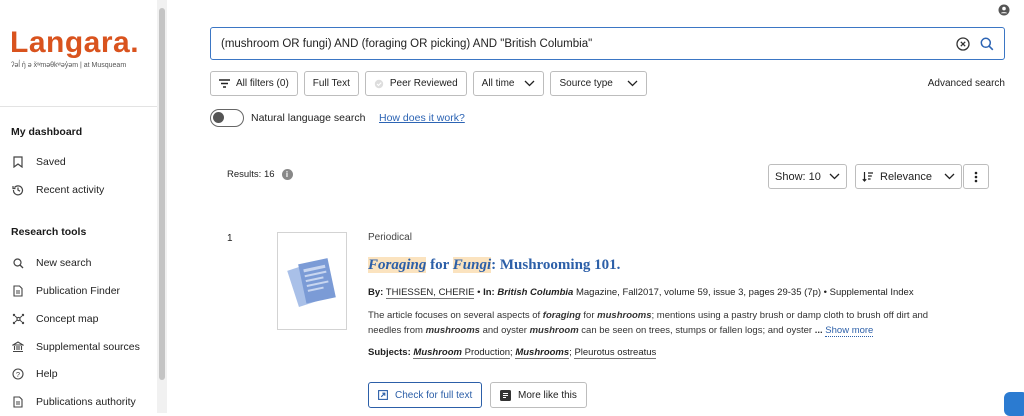 Image resolution: width=1024 pixels, height=416 pixels. I want to click on sidebar-item-label: Supplemental sources, so click(88, 347).